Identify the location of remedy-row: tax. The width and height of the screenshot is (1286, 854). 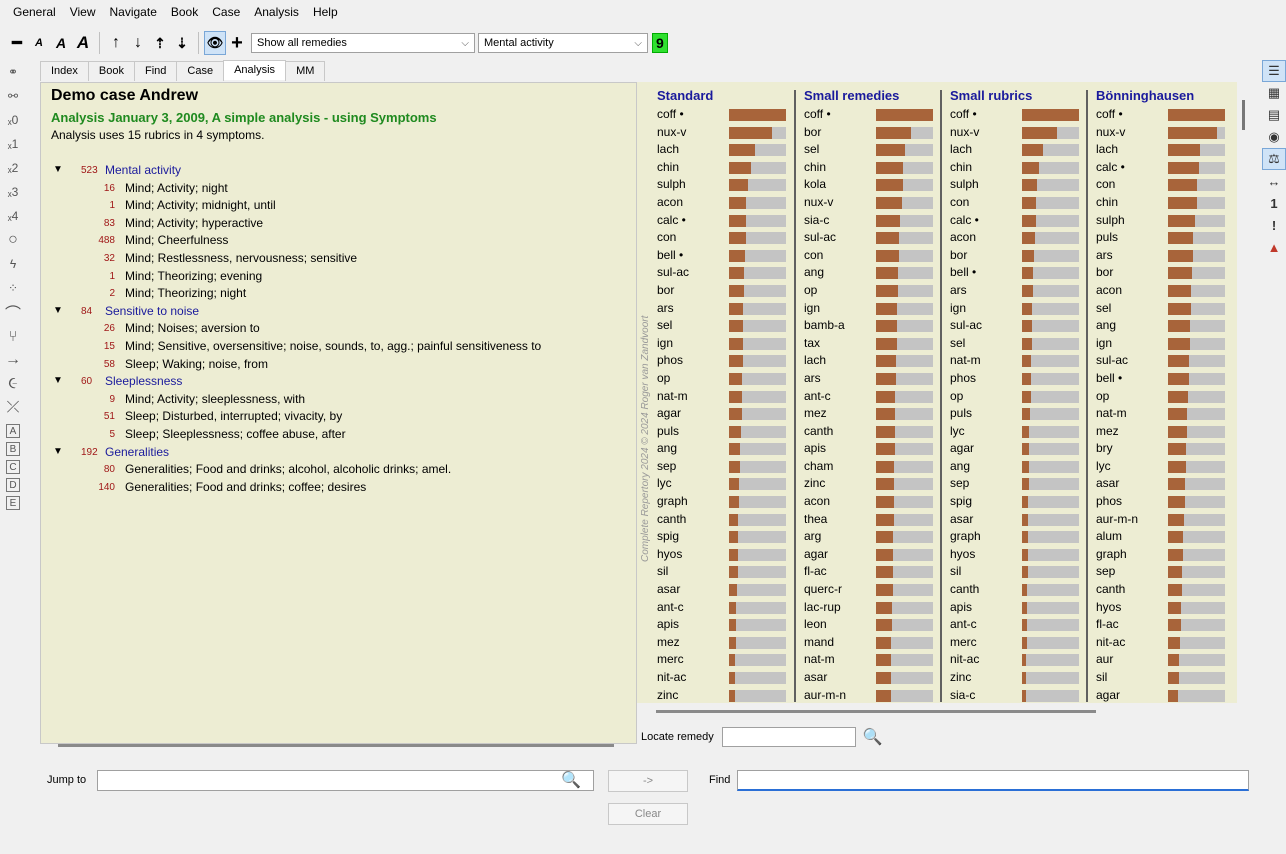
(873, 344).